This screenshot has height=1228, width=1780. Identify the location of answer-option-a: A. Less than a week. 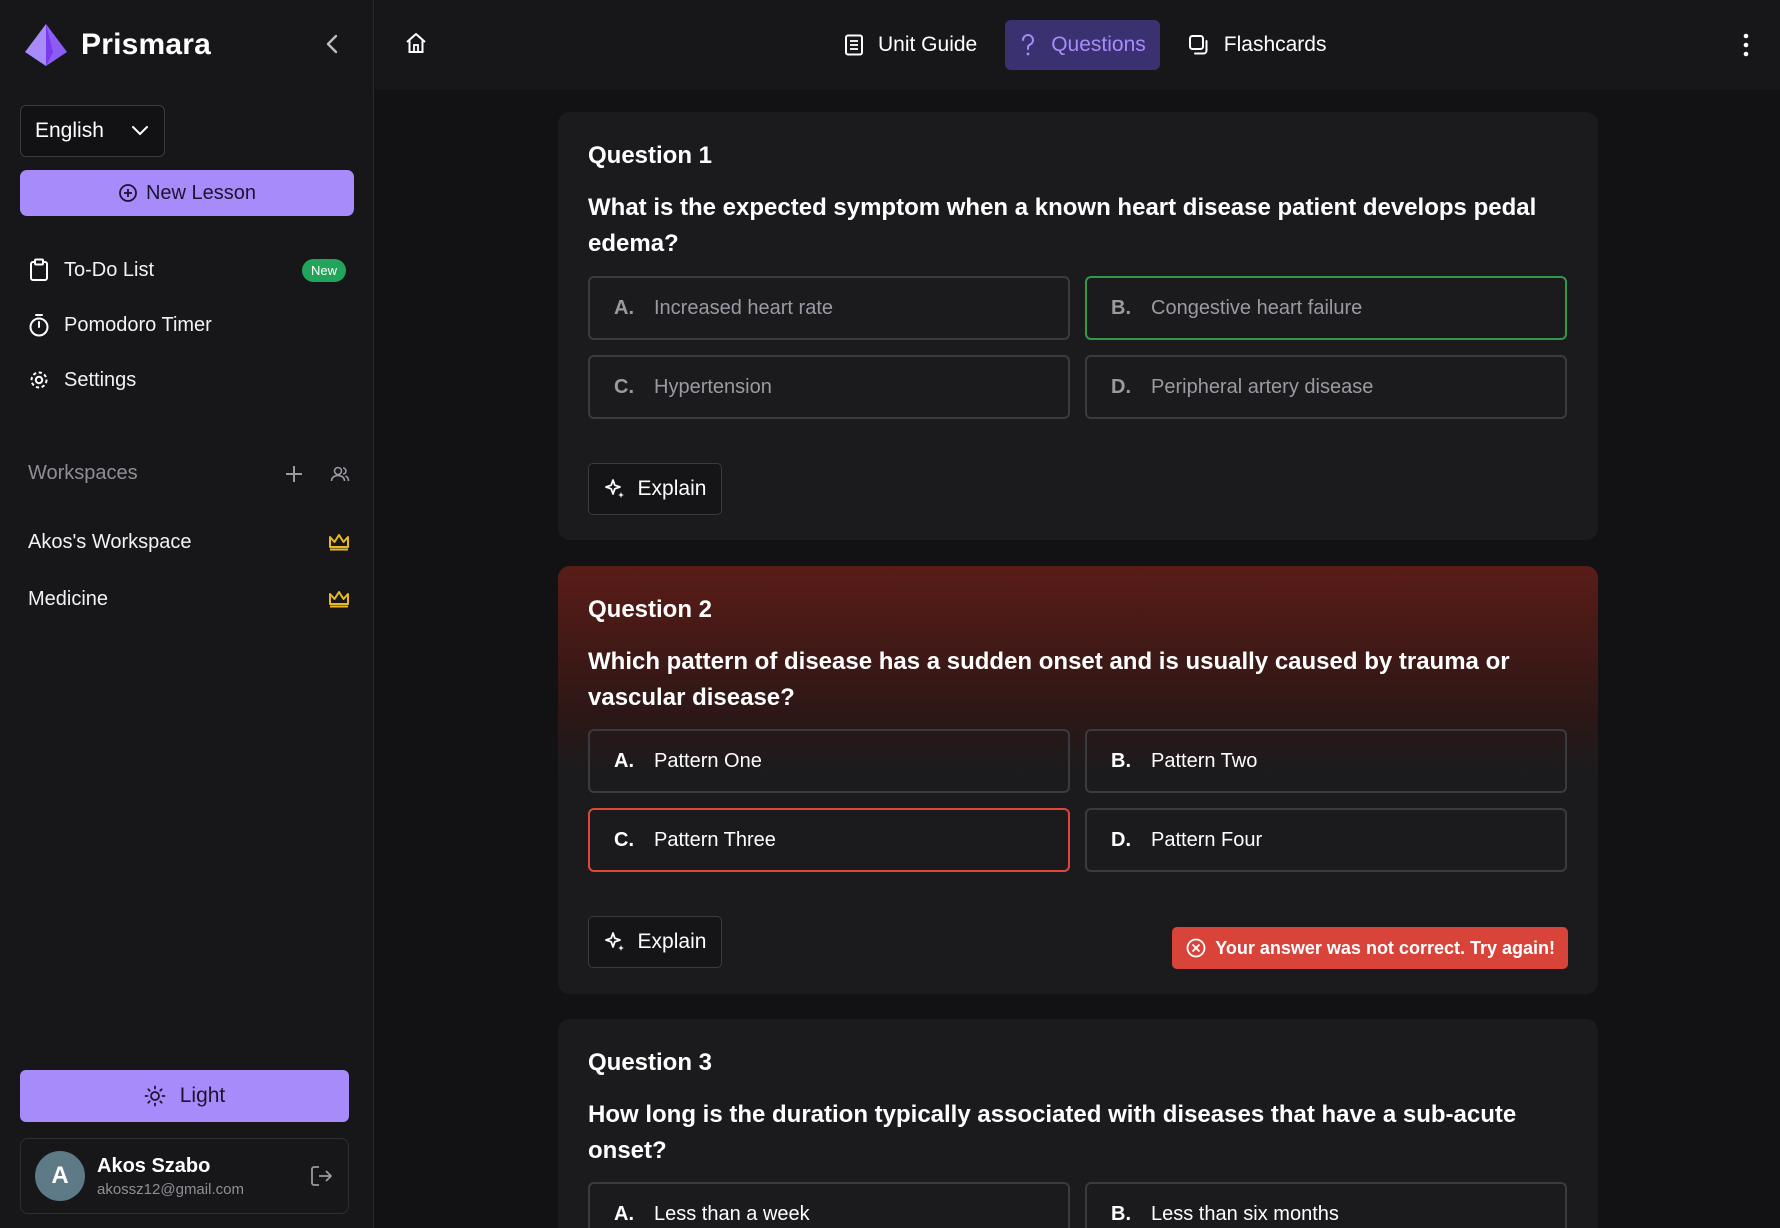
(829, 1205).